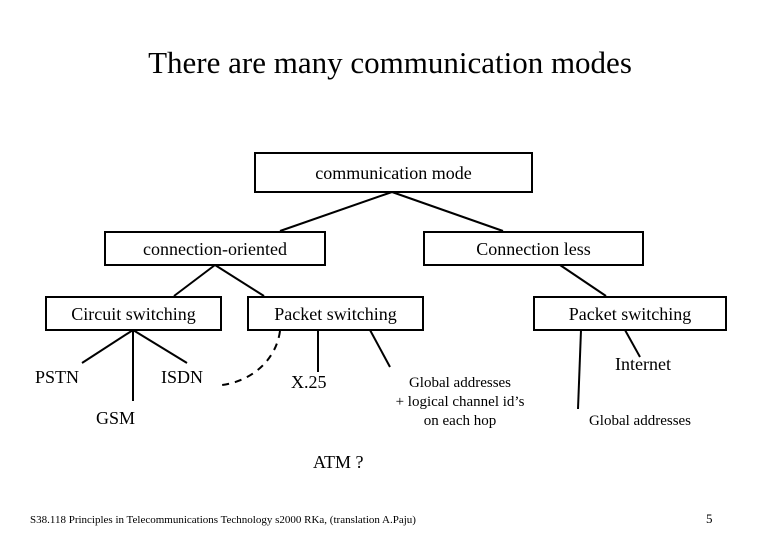 The width and height of the screenshot is (780, 540). I want to click on node-connection-oriented: connection-oriented, so click(215, 248).